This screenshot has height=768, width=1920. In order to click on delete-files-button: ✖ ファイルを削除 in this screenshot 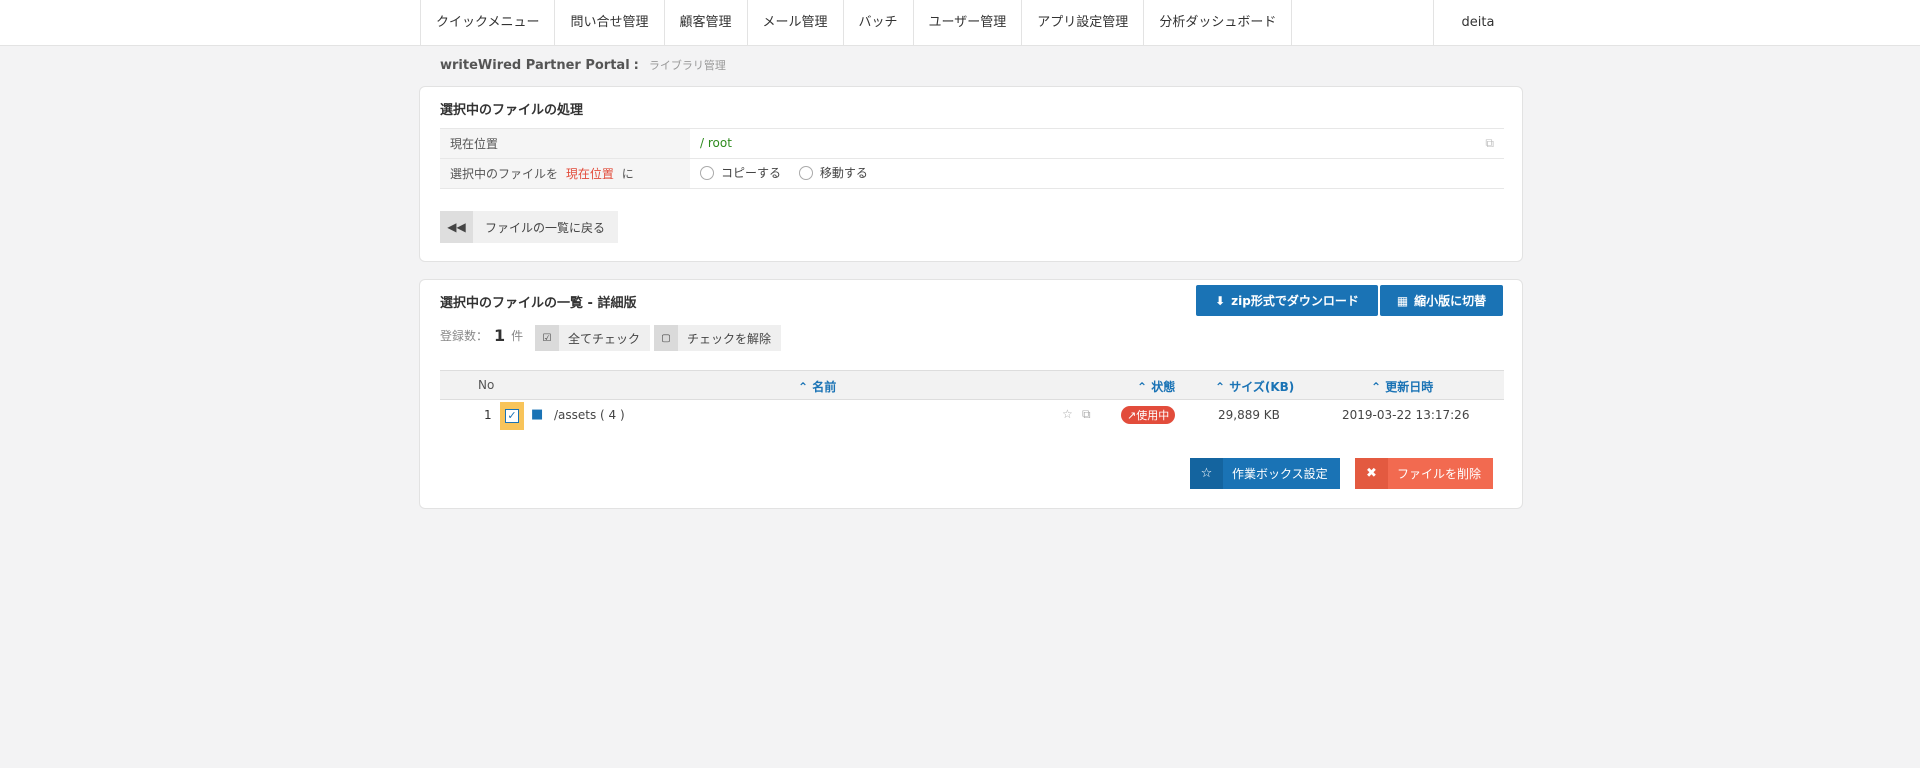, I will do `click(1424, 473)`.